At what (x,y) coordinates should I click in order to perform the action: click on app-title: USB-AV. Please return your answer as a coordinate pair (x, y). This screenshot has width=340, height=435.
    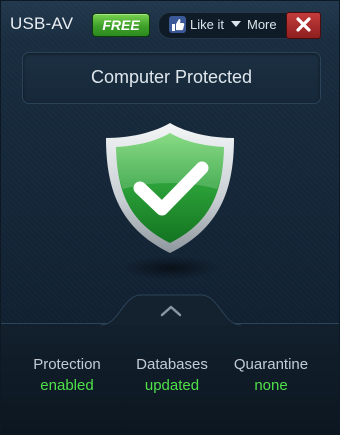
    Looking at the image, I should click on (42, 23).